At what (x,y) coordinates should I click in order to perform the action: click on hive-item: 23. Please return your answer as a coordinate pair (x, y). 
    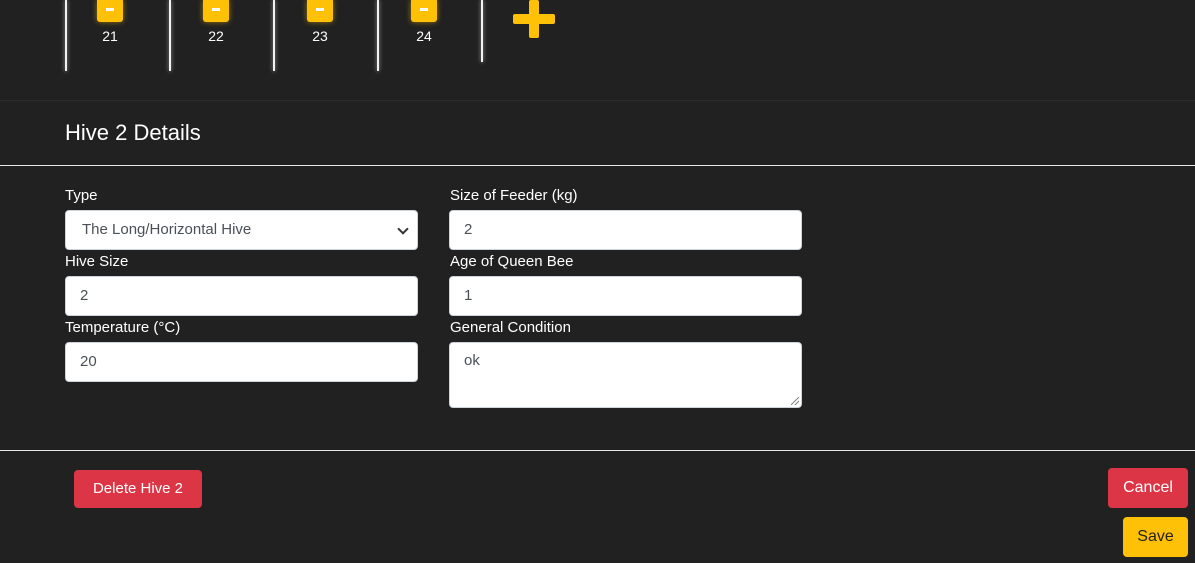
    Looking at the image, I should click on (325, 35).